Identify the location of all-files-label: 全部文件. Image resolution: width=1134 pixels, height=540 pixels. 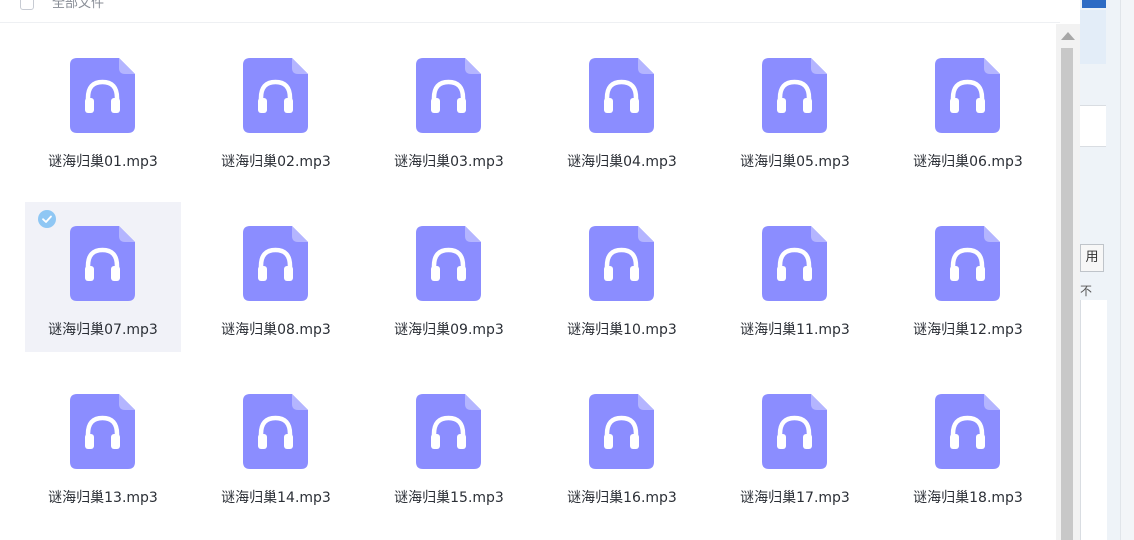
(78, 5).